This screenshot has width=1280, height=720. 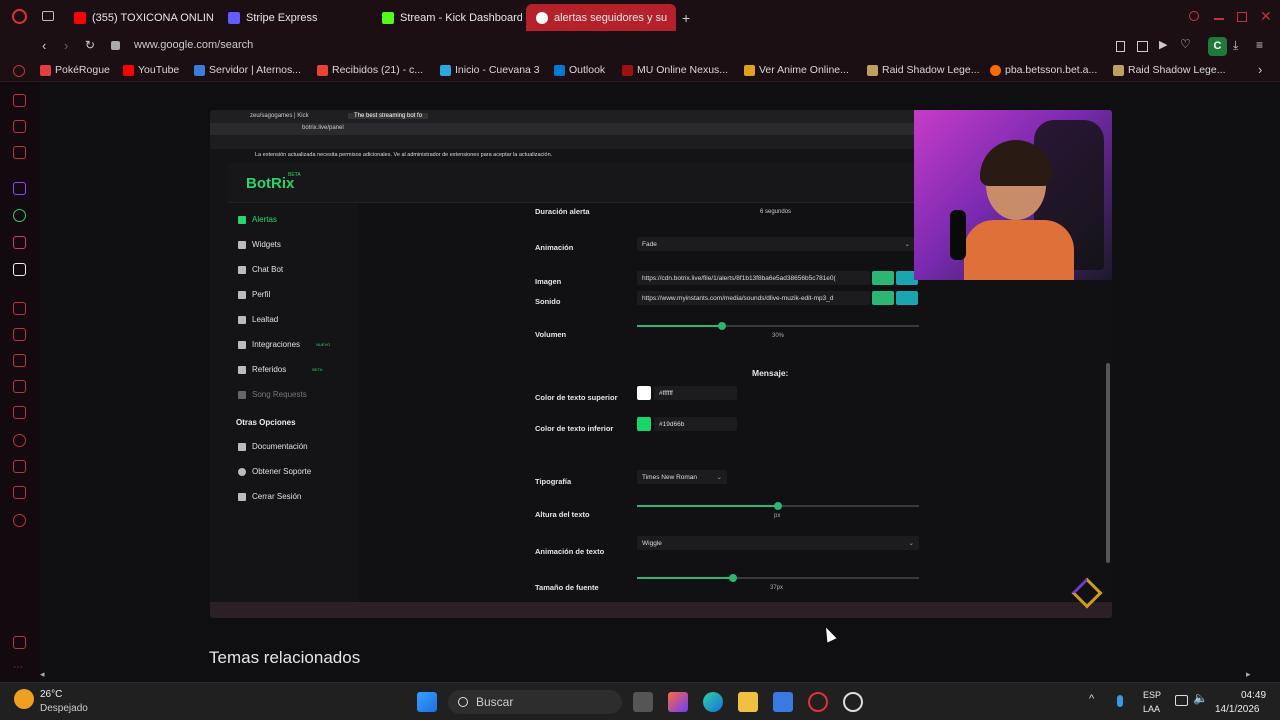 I want to click on settings-icon, so click(x=19, y=520).